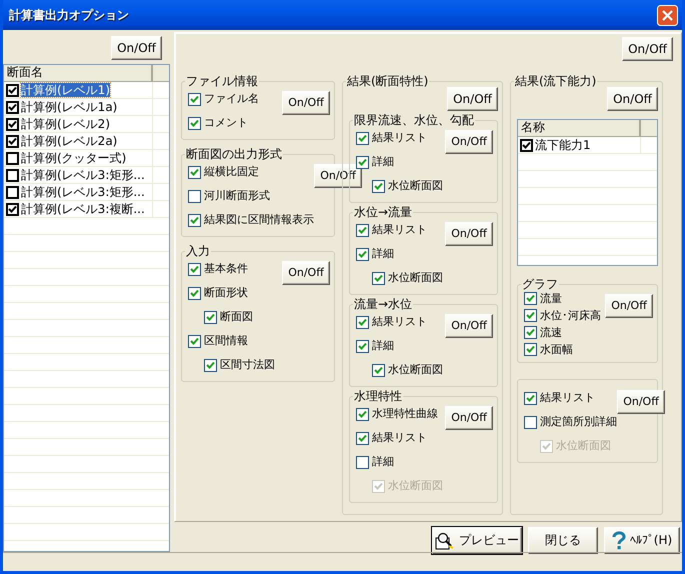 This screenshot has height=574, width=685. What do you see at coordinates (234, 154) in the screenshot?
I see `group-title: 断面図の出力形式` at bounding box center [234, 154].